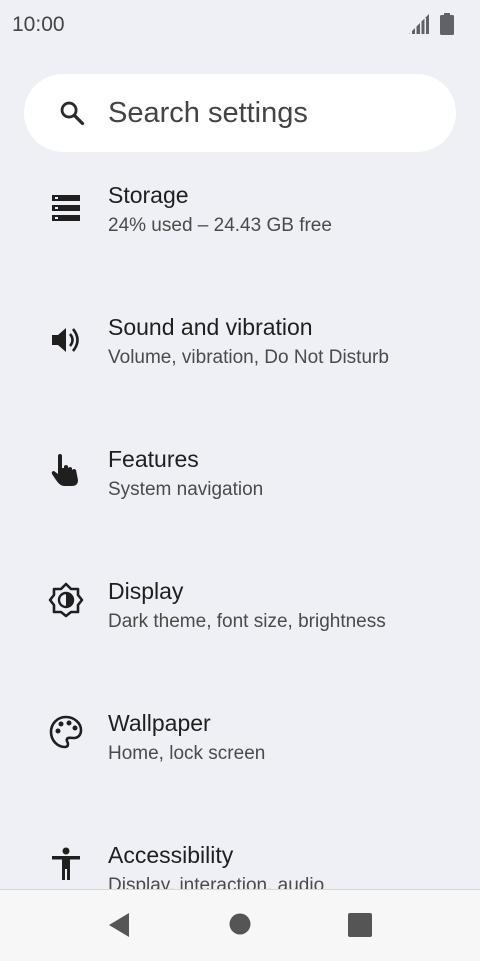  What do you see at coordinates (38, 24) in the screenshot?
I see `status-time: 10:00` at bounding box center [38, 24].